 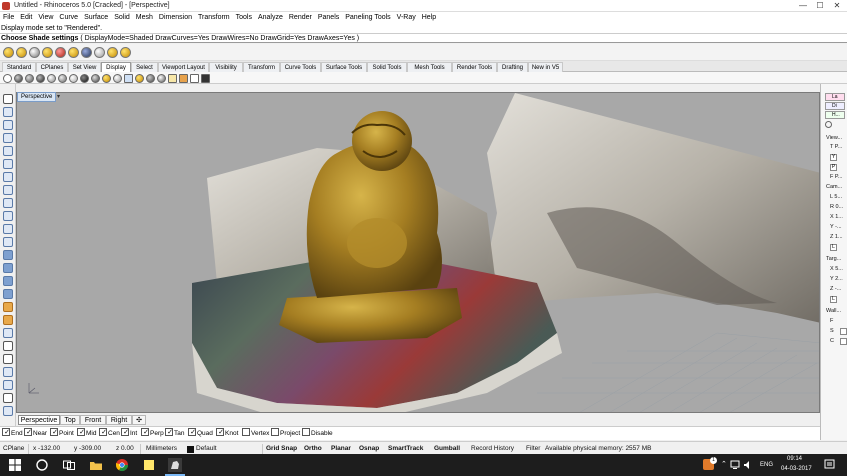 What do you see at coordinates (837, 6) in the screenshot?
I see `close-button: ✕` at bounding box center [837, 6].